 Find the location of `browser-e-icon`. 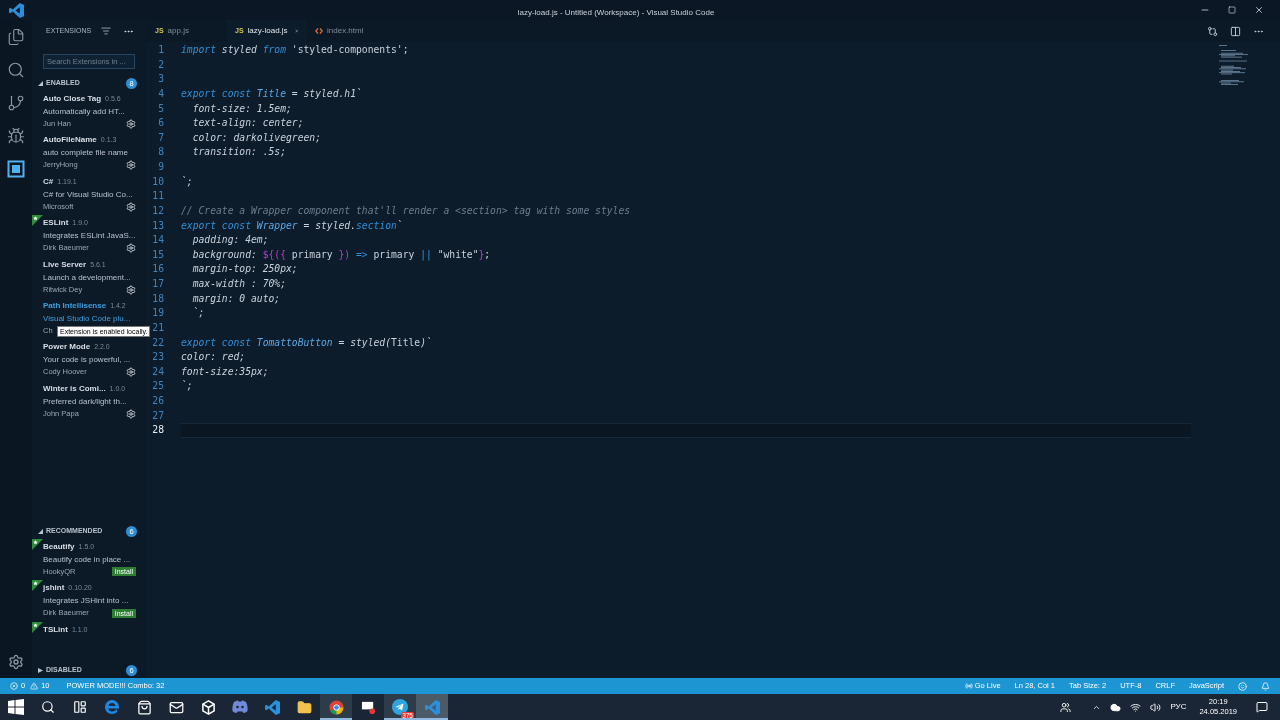

browser-e-icon is located at coordinates (112, 707).